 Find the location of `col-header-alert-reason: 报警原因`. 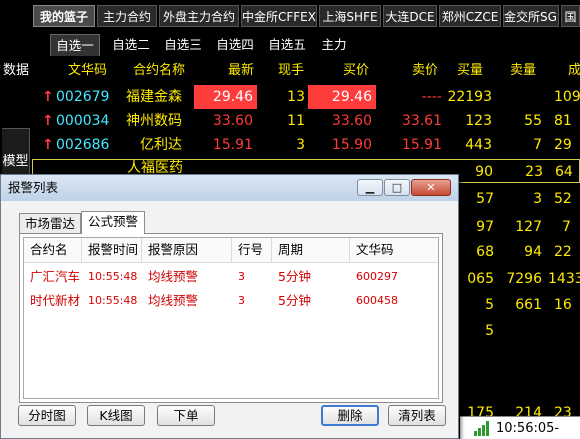

col-header-alert-reason: 报警原因 is located at coordinates (187, 250).